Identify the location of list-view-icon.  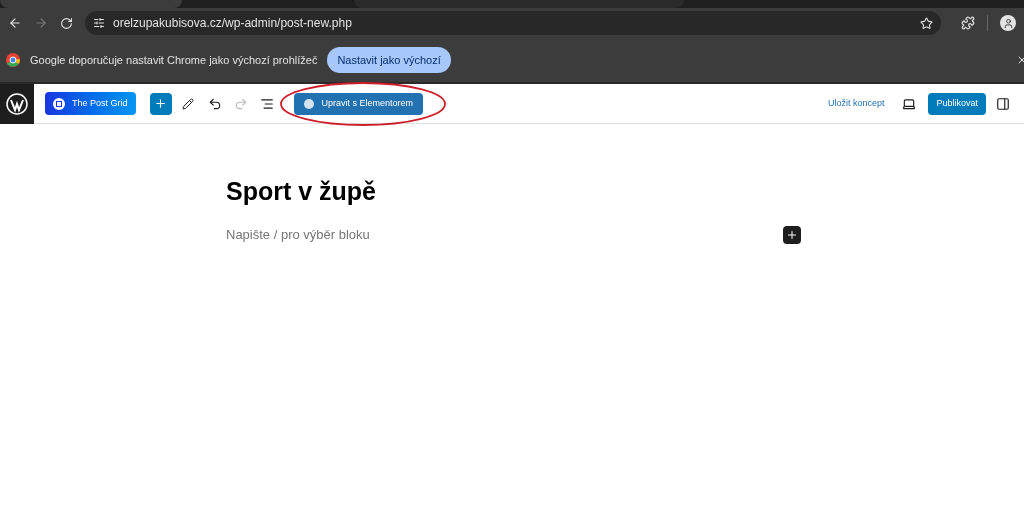
(266, 103).